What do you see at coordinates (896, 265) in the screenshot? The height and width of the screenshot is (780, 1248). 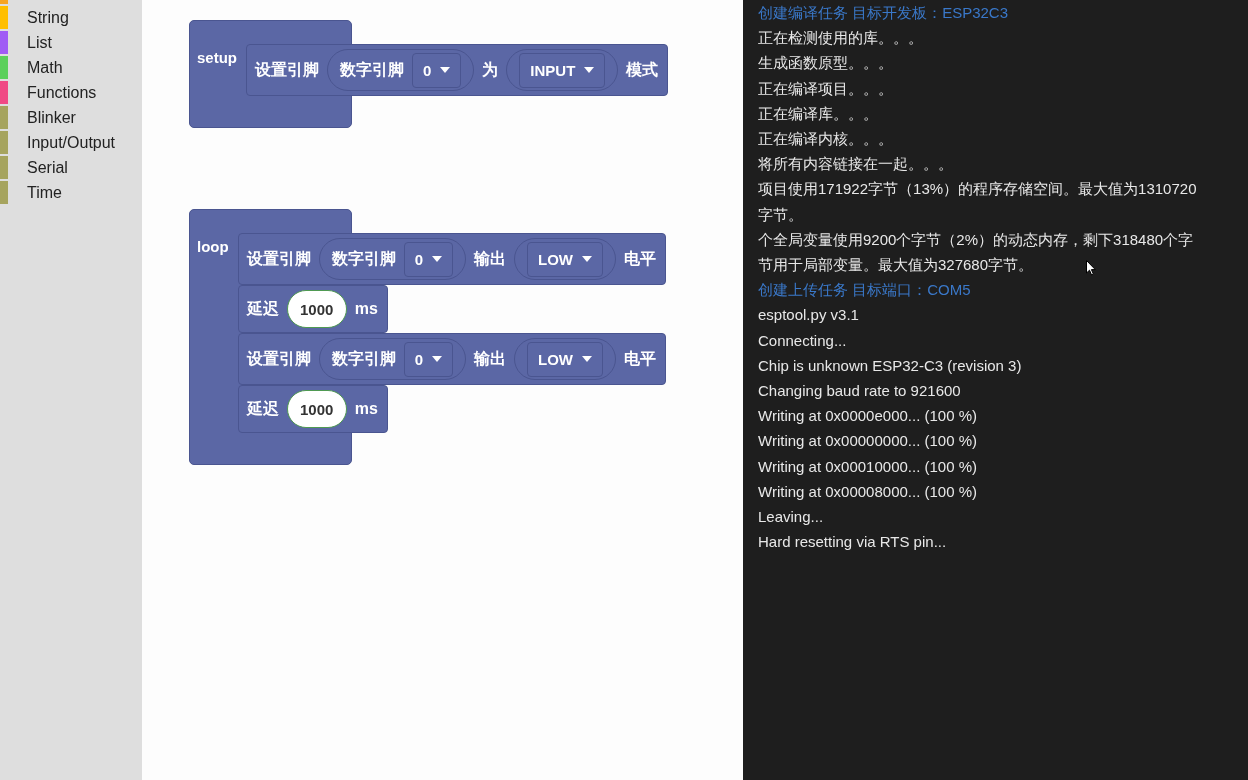 I see `log-line: 节用于局部变量。最大值为327680字节。` at bounding box center [896, 265].